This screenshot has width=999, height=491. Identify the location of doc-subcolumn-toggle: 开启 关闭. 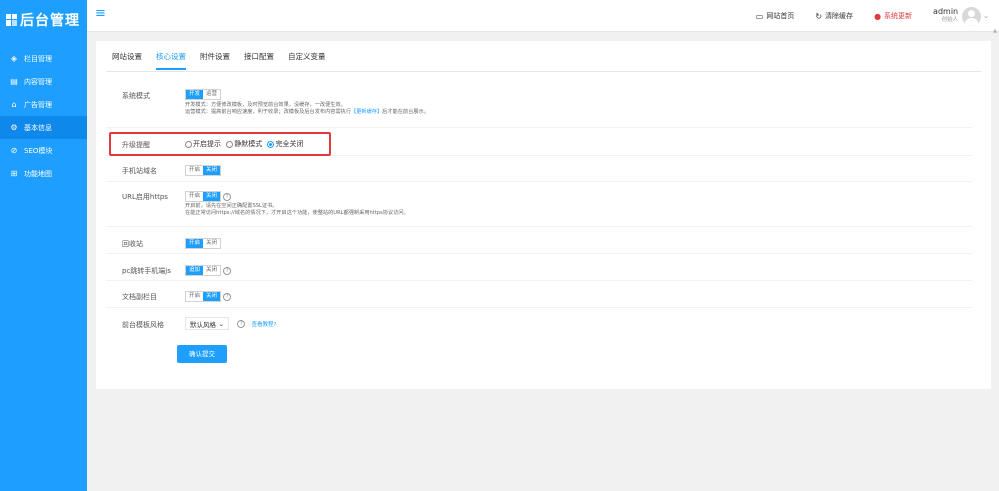
(203, 296).